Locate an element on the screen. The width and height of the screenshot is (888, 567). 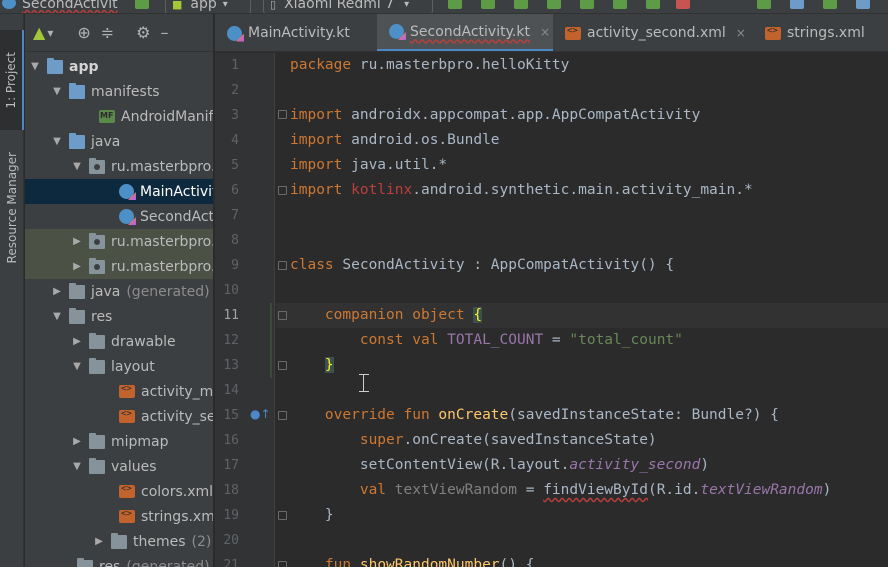
identifier: androidx.appcompat.app.AppCompatActivity is located at coordinates (521, 115).